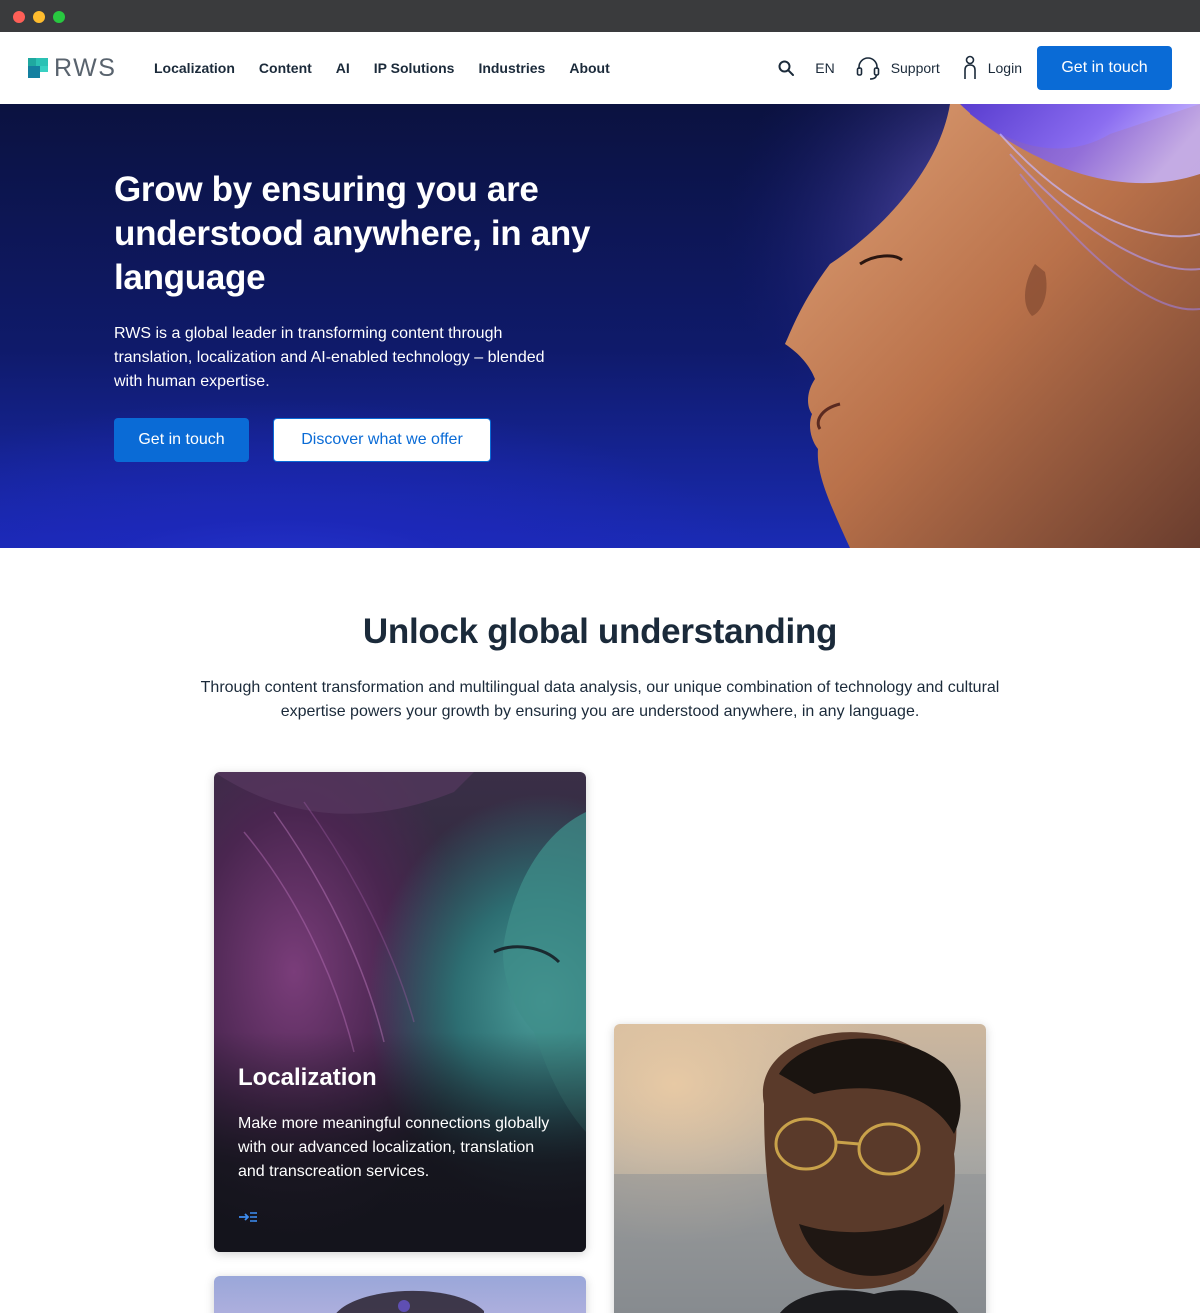 The width and height of the screenshot is (1200, 1313). What do you see at coordinates (194, 68) in the screenshot?
I see `nav-item-localization: Localization` at bounding box center [194, 68].